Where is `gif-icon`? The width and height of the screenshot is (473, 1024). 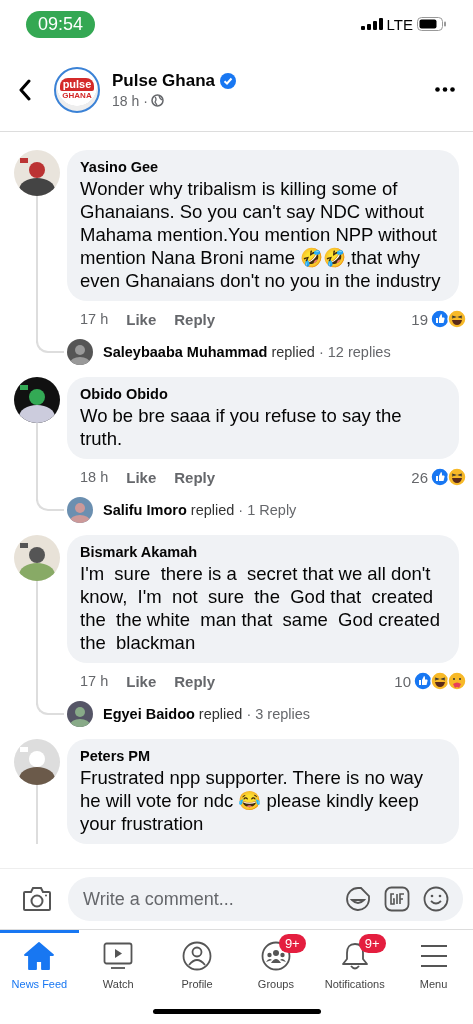 gif-icon is located at coordinates (397, 899).